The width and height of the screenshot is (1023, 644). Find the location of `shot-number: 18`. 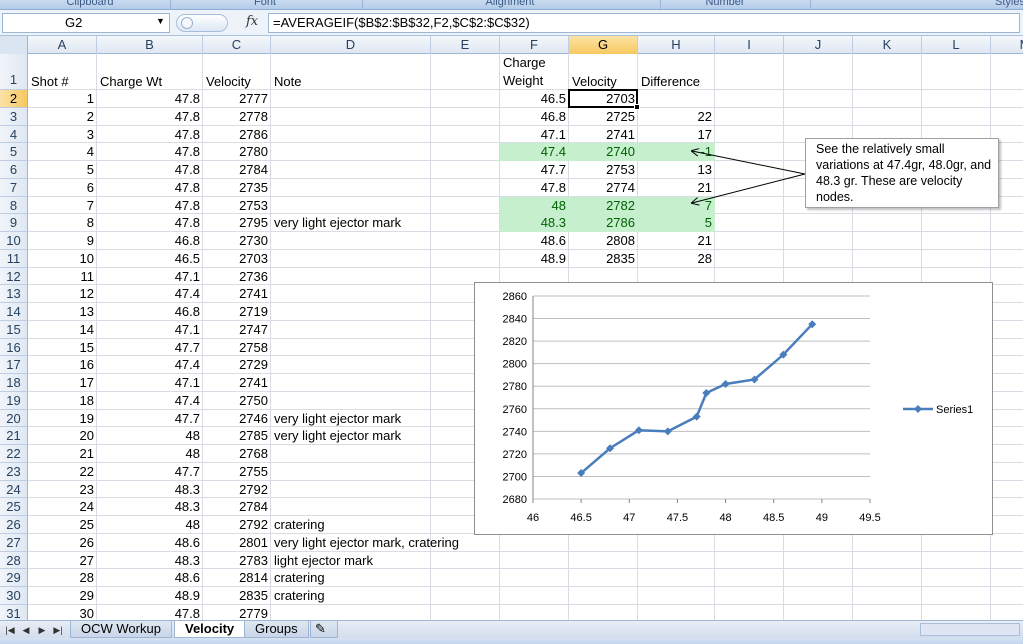

shot-number: 18 is located at coordinates (62, 401).